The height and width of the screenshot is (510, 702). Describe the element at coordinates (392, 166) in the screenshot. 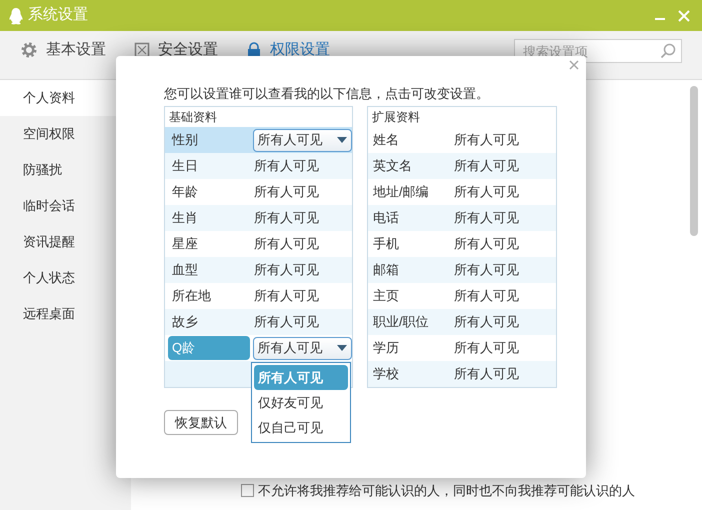

I see `field-label: 英文名` at that location.